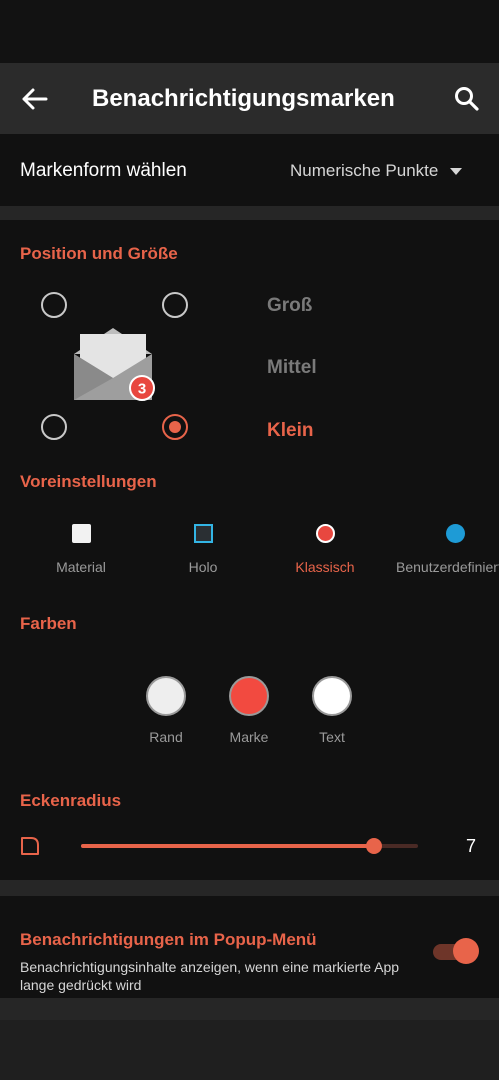 The image size is (499, 1080). I want to click on popup-notifications-toggle, so click(456, 952).